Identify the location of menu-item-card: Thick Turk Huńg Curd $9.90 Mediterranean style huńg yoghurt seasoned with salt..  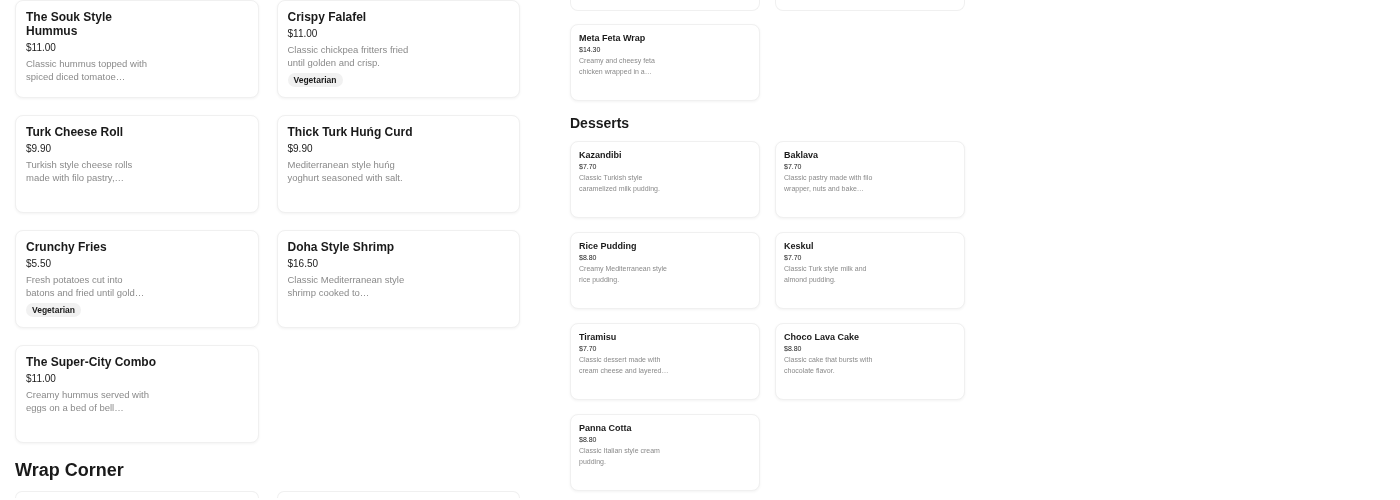
(398, 164).